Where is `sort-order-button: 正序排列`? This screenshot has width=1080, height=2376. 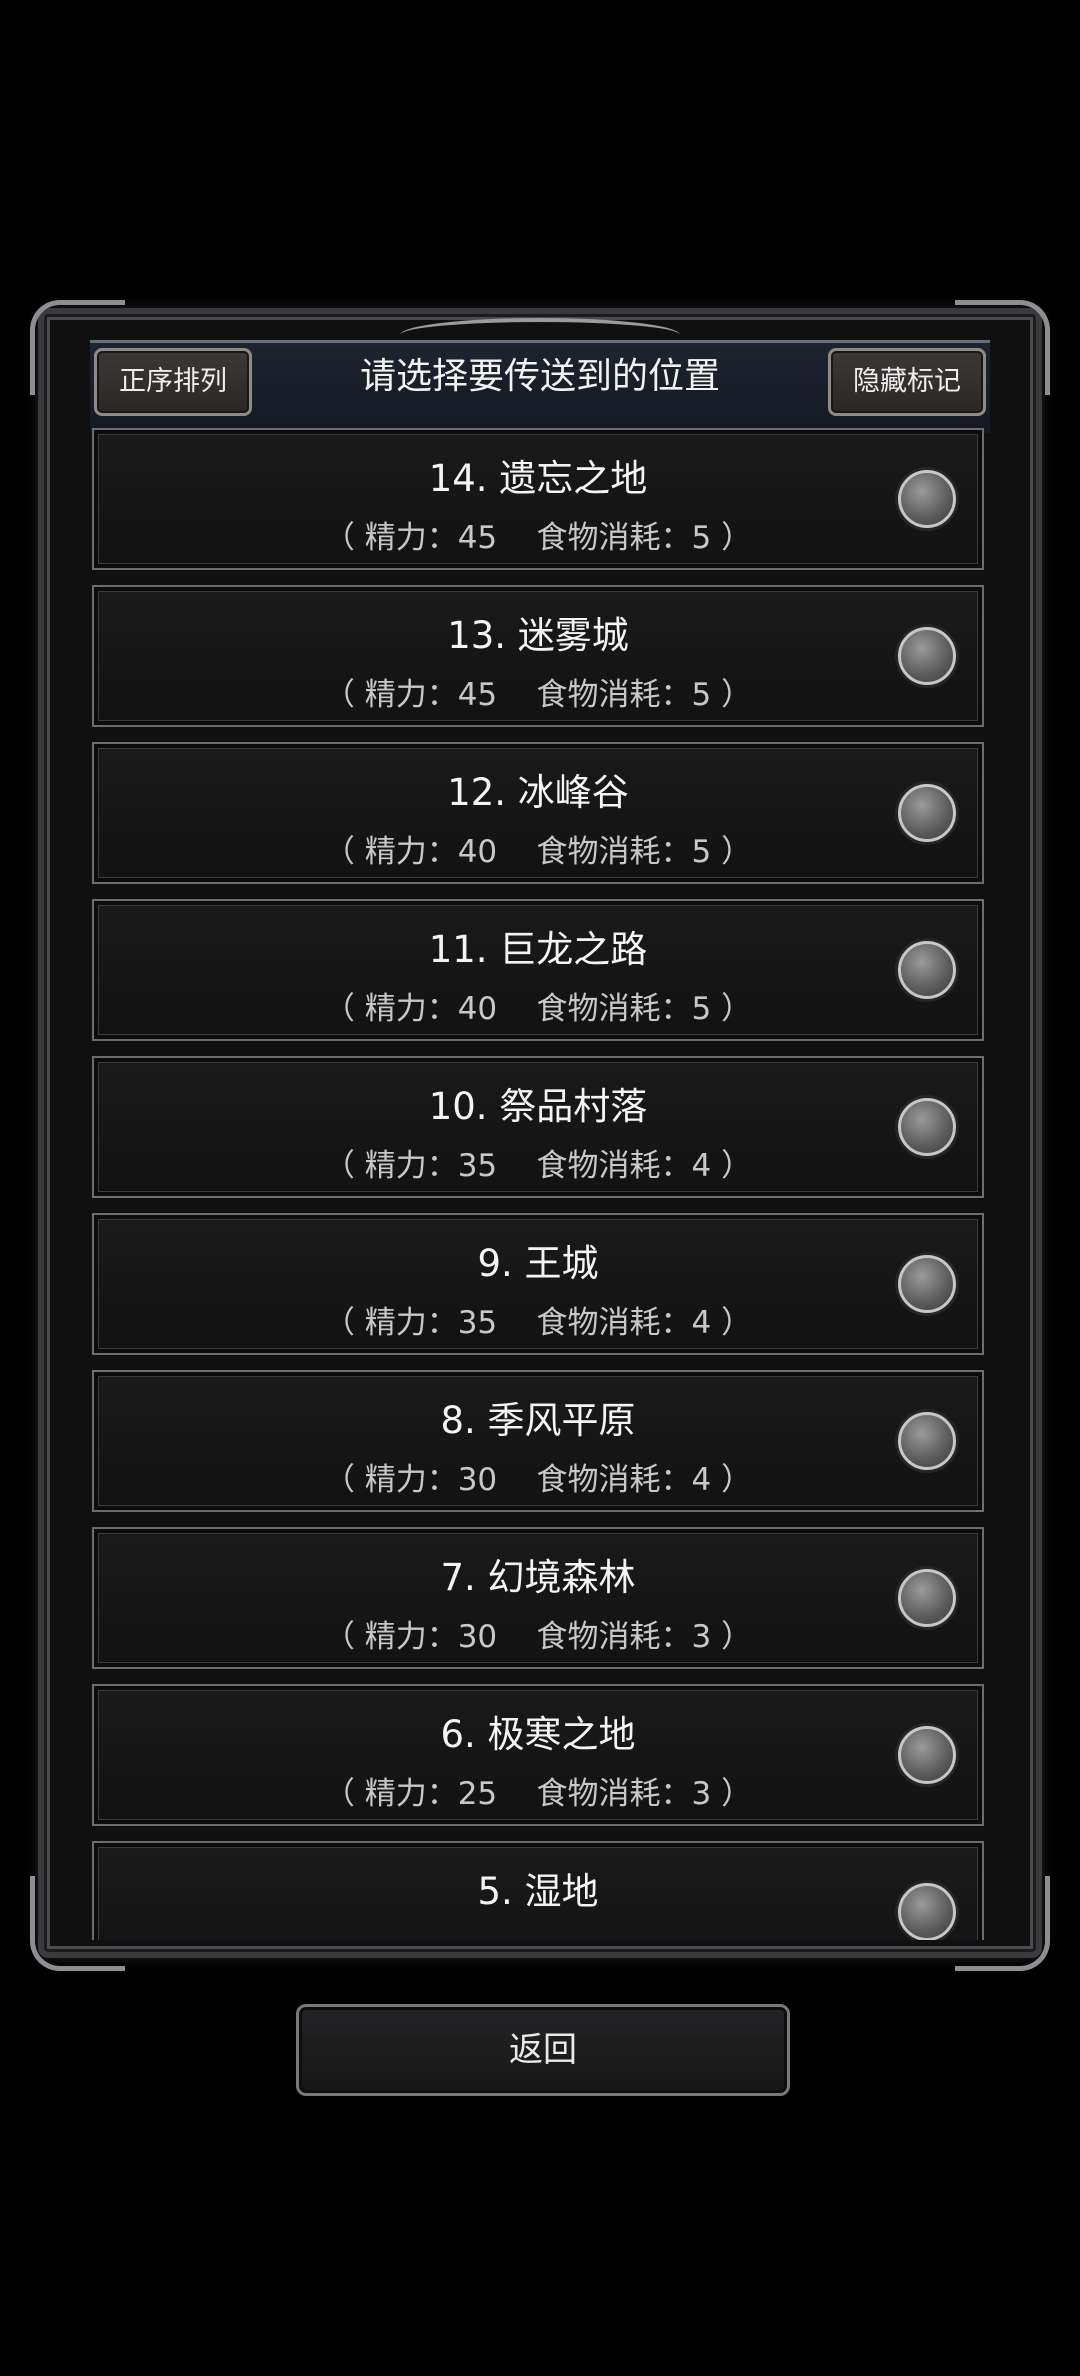 sort-order-button: 正序排列 is located at coordinates (173, 382).